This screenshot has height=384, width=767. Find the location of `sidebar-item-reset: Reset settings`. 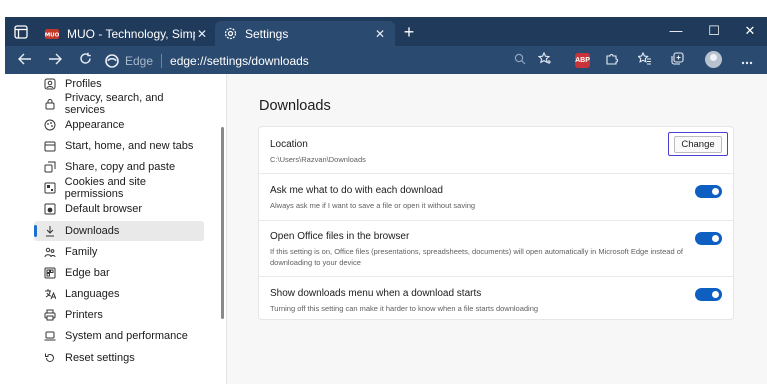

sidebar-item-reset: Reset settings is located at coordinates (119, 358).